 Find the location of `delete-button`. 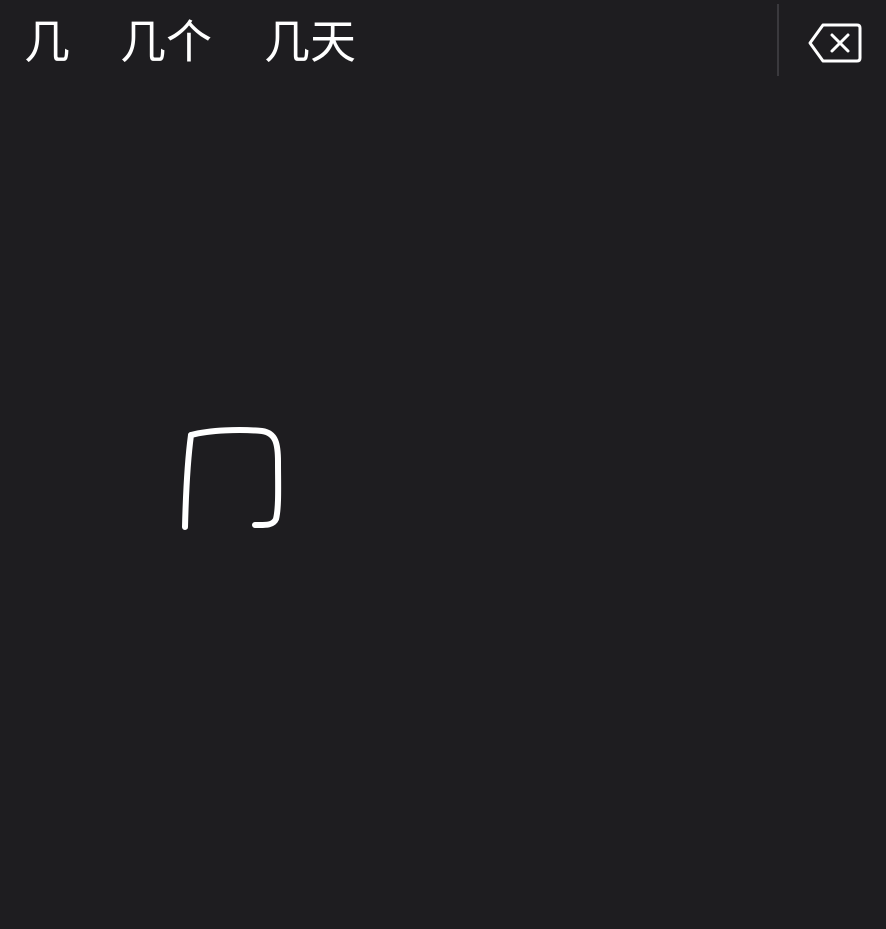

delete-button is located at coordinates (835, 43).